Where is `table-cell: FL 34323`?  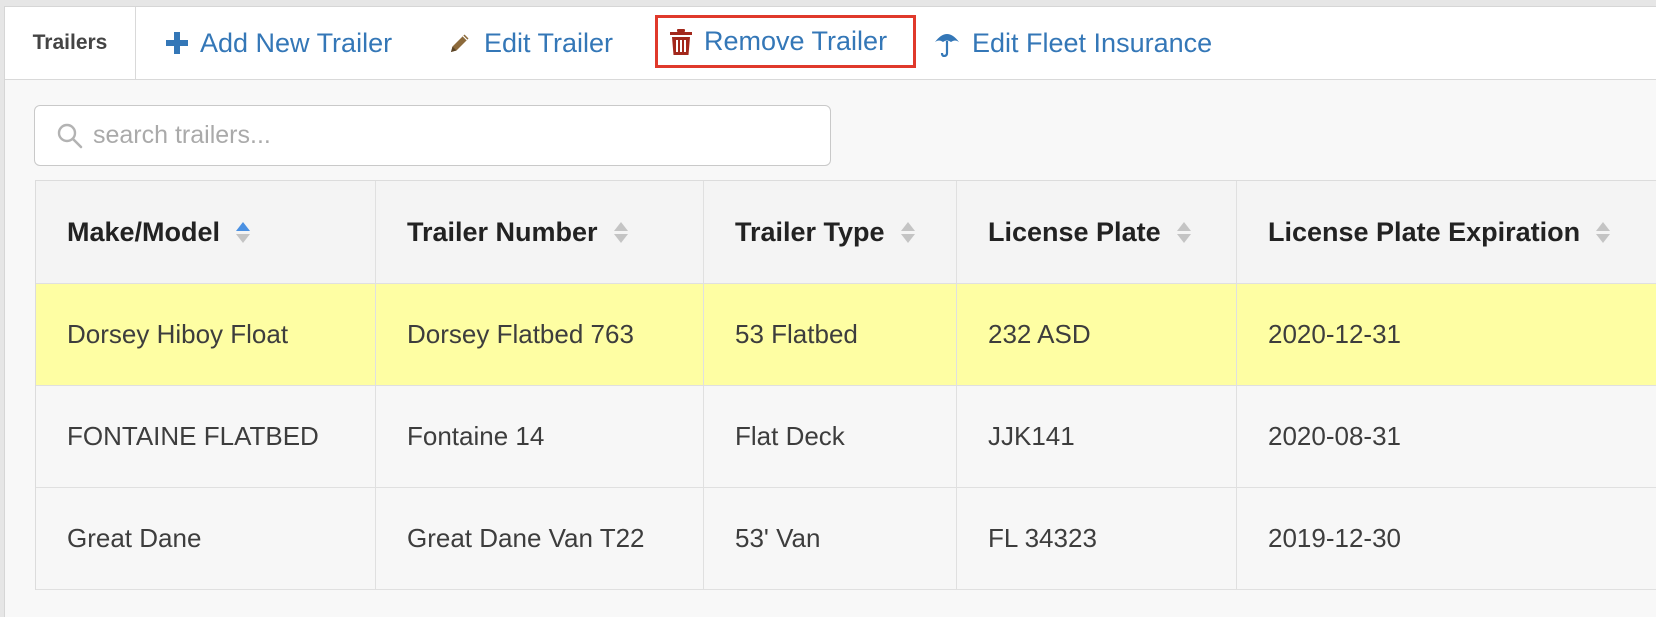 table-cell: FL 34323 is located at coordinates (1097, 538).